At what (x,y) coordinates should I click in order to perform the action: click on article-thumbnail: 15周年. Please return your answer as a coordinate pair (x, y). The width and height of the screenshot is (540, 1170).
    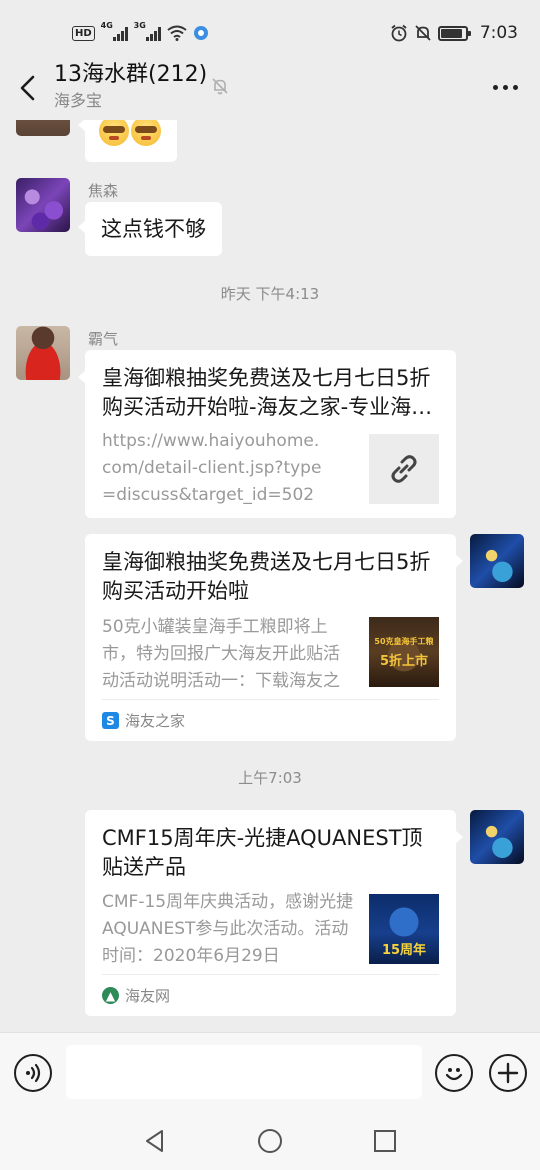
    Looking at the image, I should click on (404, 929).